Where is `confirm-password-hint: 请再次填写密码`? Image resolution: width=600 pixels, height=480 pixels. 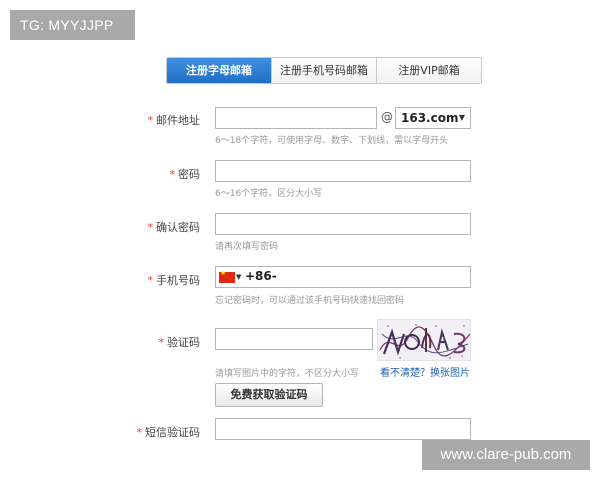 confirm-password-hint: 请再次填写密码 is located at coordinates (247, 247).